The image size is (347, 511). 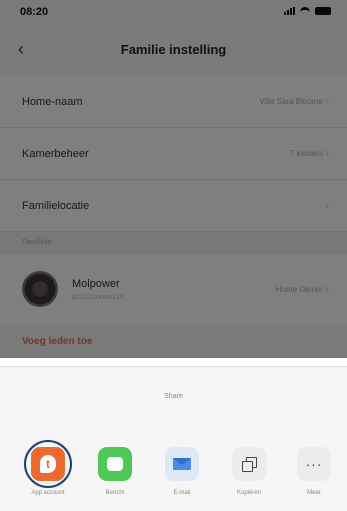 I want to click on message-icon, so click(x=115, y=464).